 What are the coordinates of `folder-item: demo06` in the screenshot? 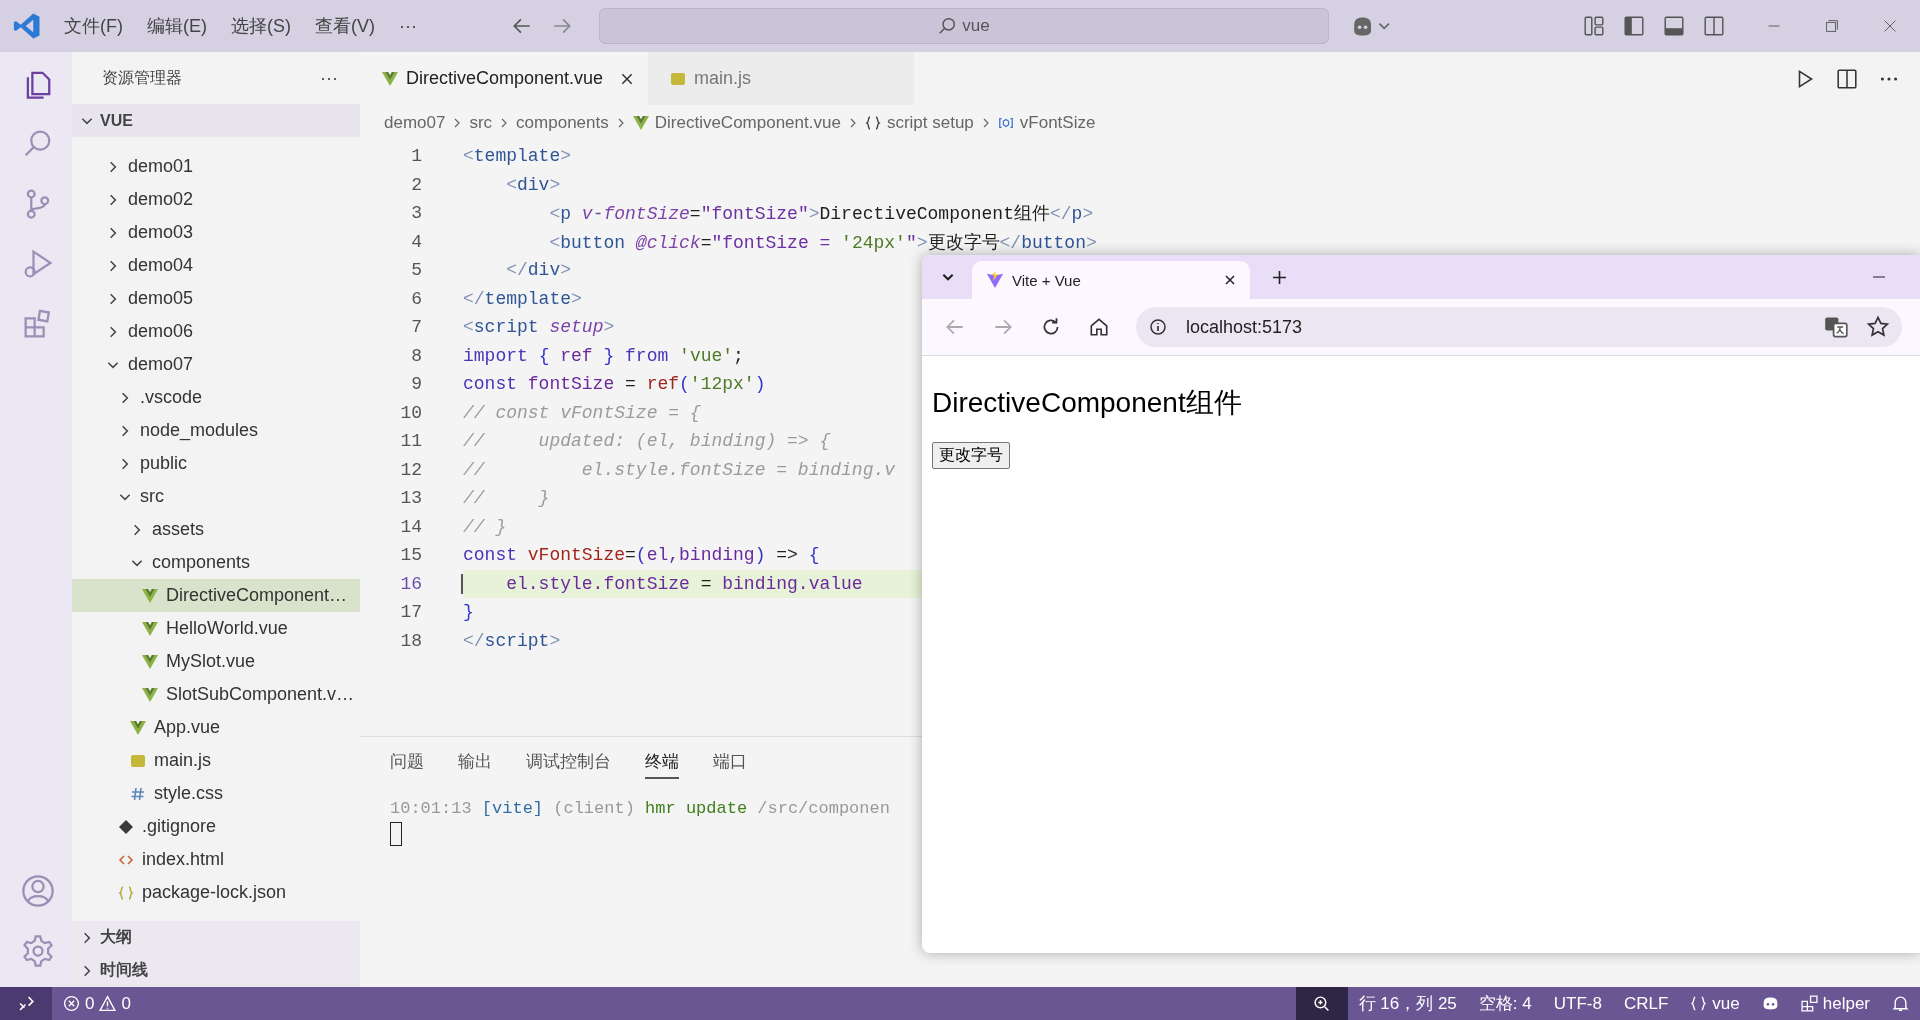 It's located at (216, 331).